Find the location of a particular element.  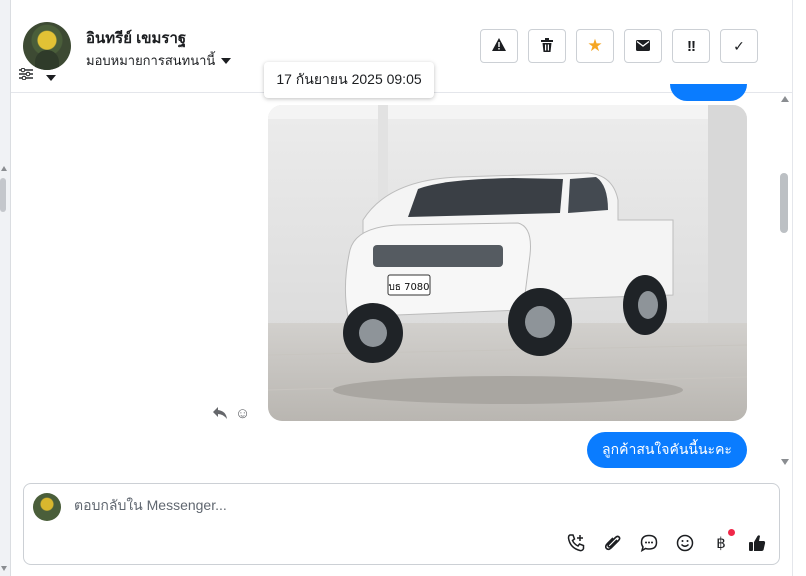

chevron-down-icon is located at coordinates (226, 60).